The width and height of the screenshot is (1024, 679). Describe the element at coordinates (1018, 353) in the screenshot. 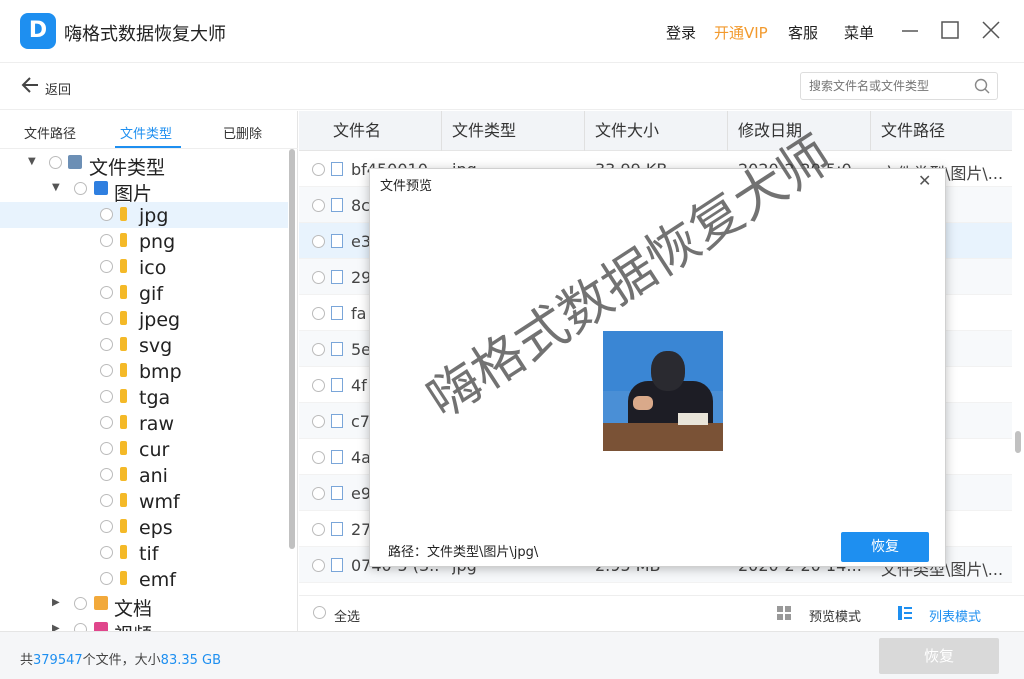

I see `grid-scrollbar` at that location.